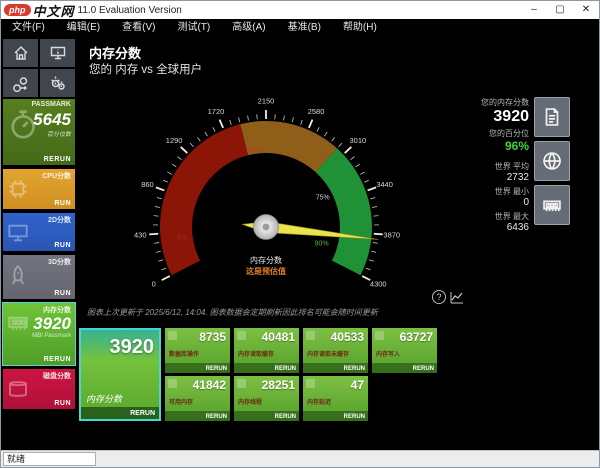  I want to click on globe-icon, so click(552, 161).